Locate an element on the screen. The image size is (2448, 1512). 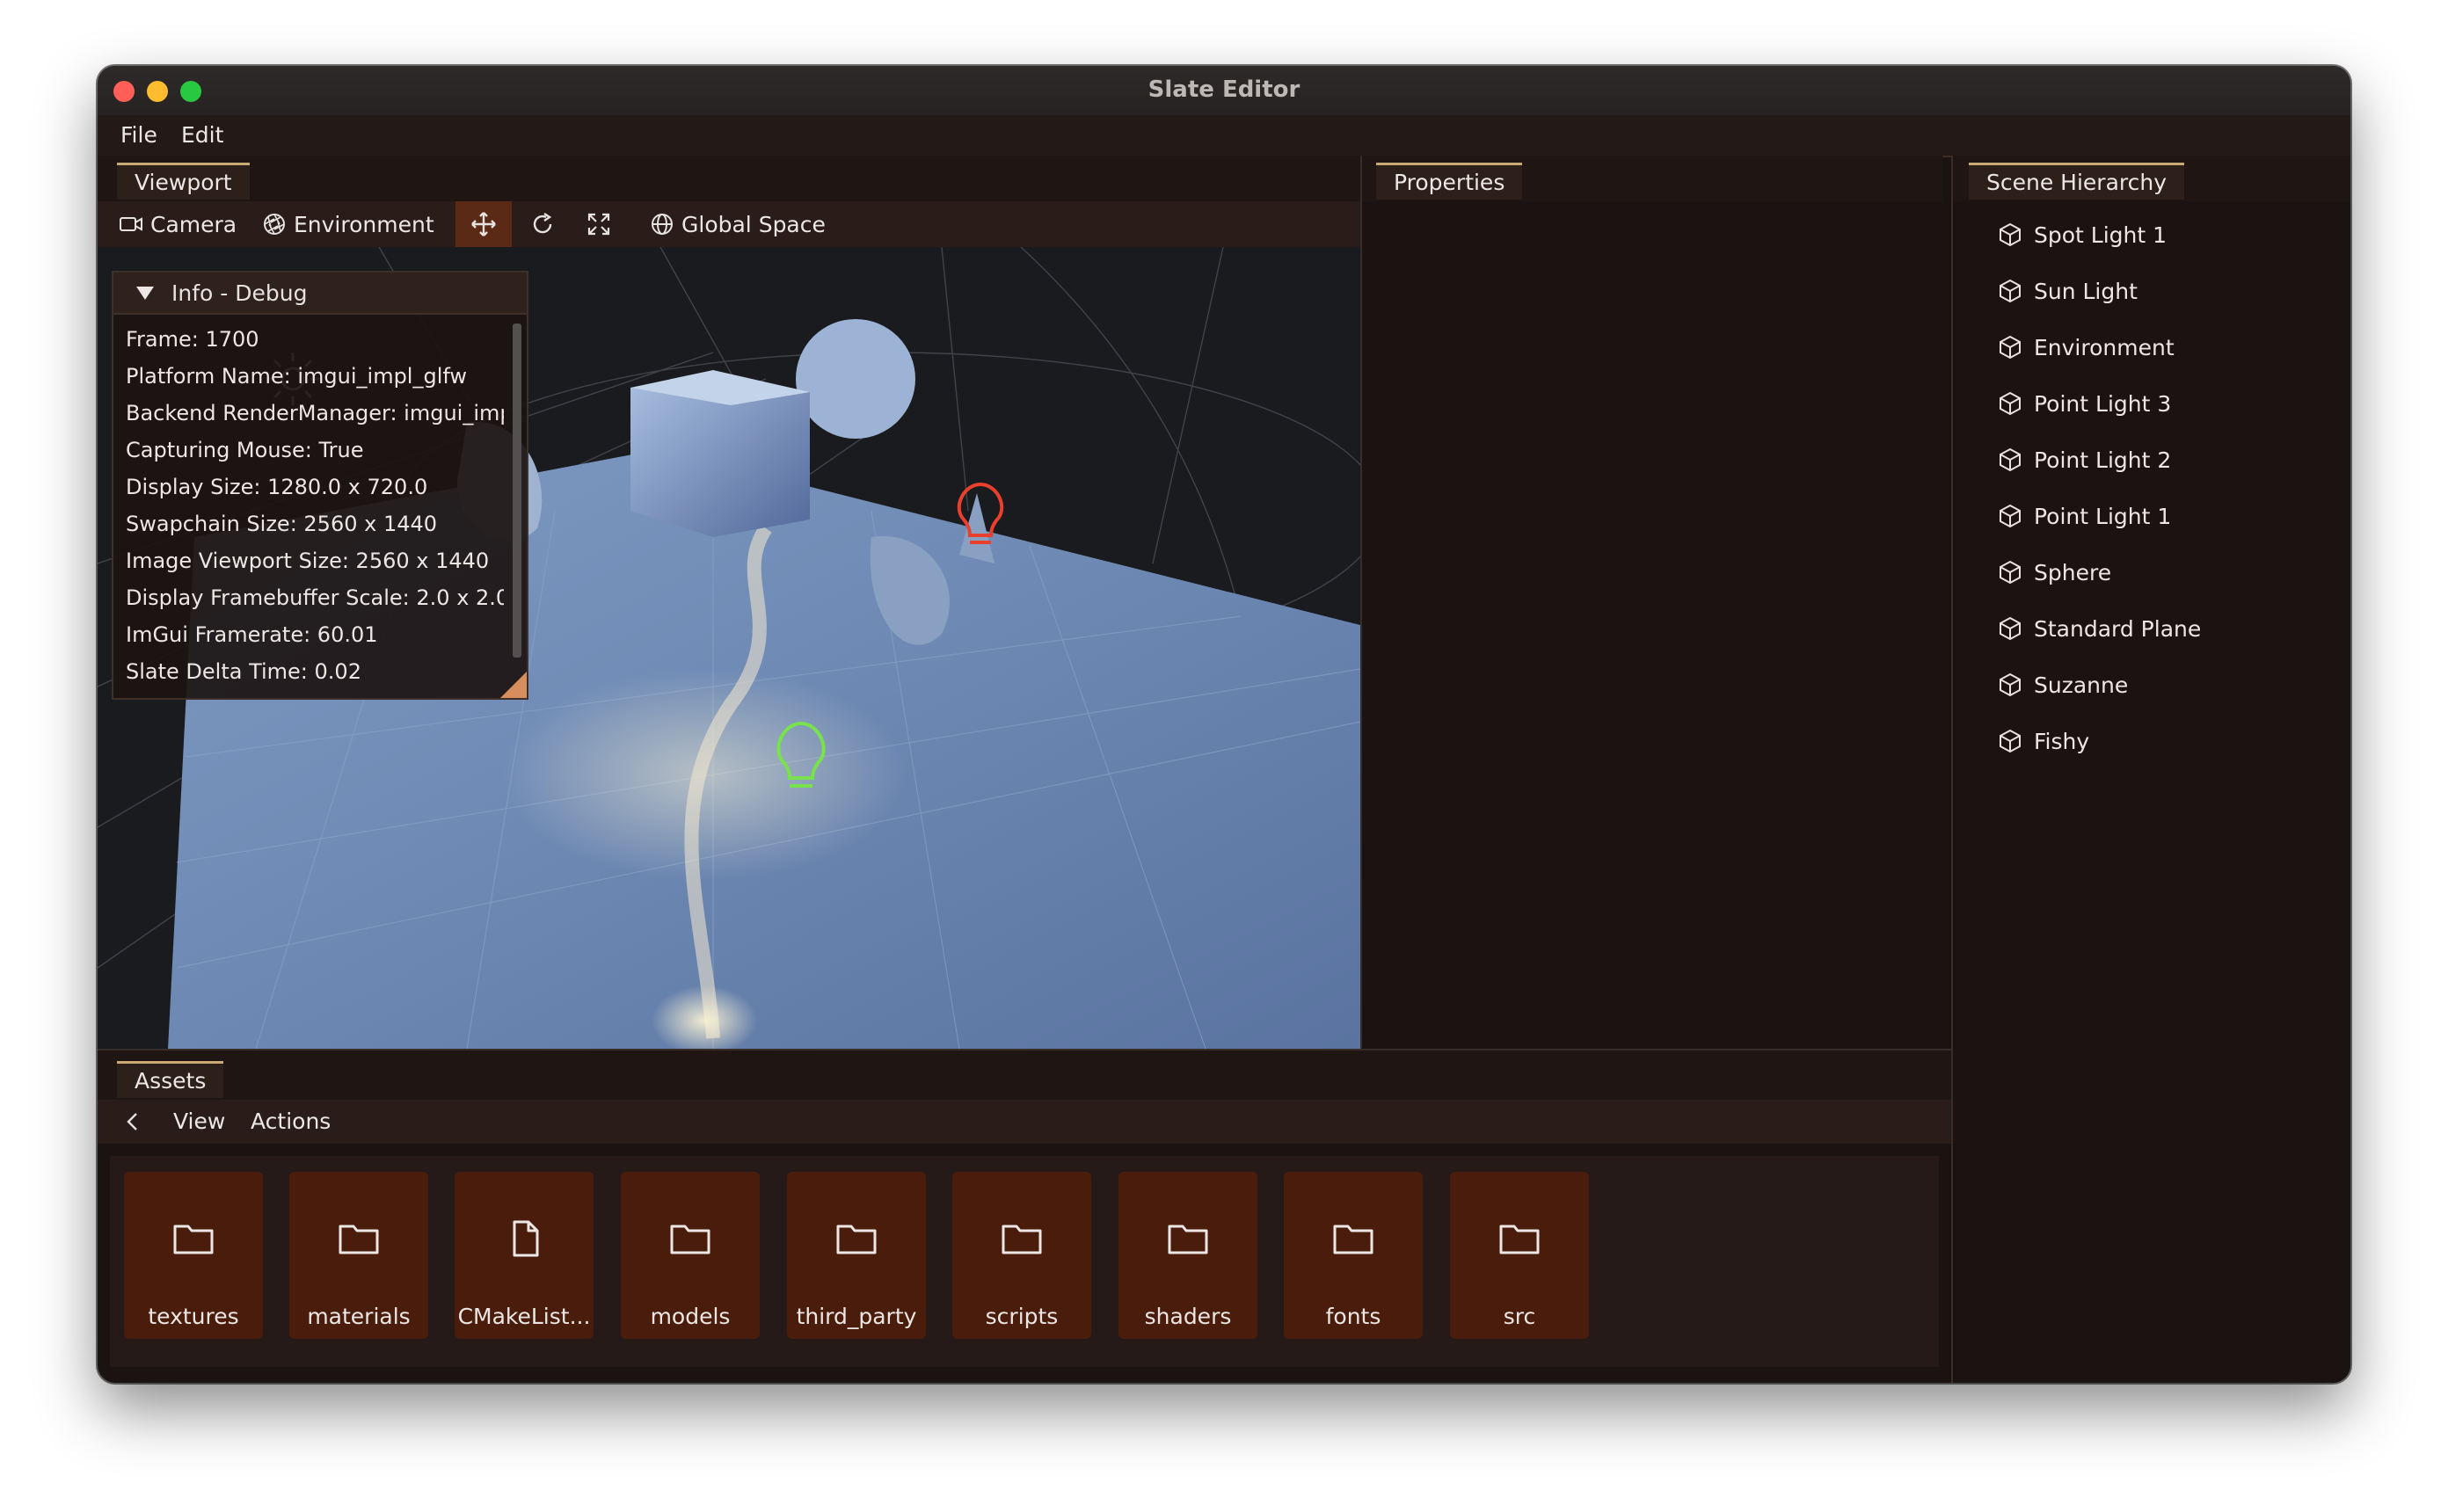
file-icon is located at coordinates (526, 1239).